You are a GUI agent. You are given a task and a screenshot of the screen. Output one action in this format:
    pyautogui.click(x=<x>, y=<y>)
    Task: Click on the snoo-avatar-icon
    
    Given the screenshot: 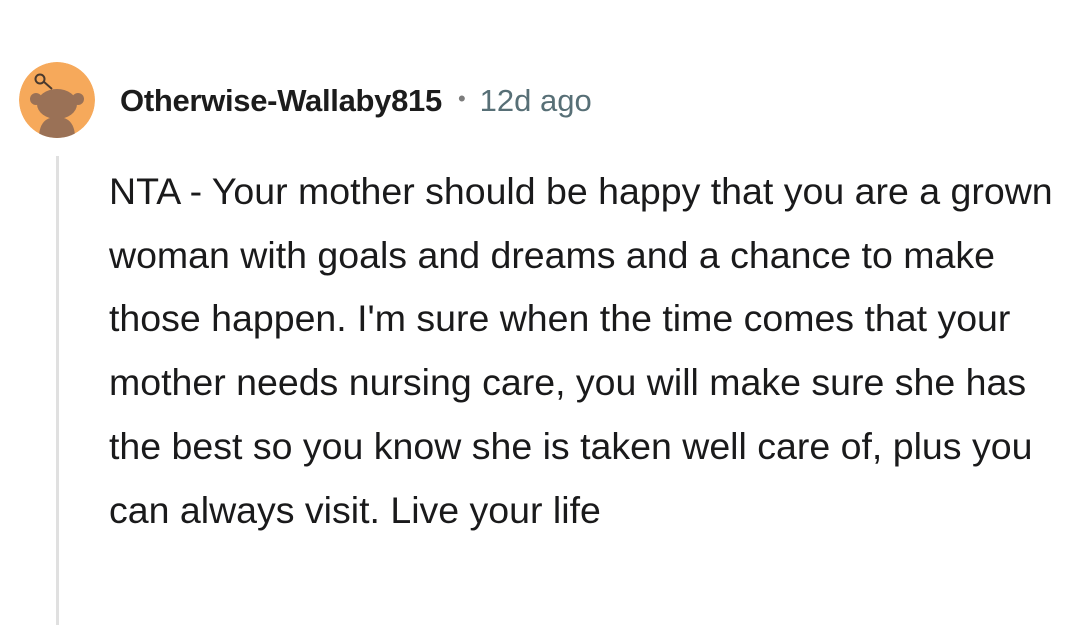 What is the action you would take?
    pyautogui.click(x=57, y=100)
    